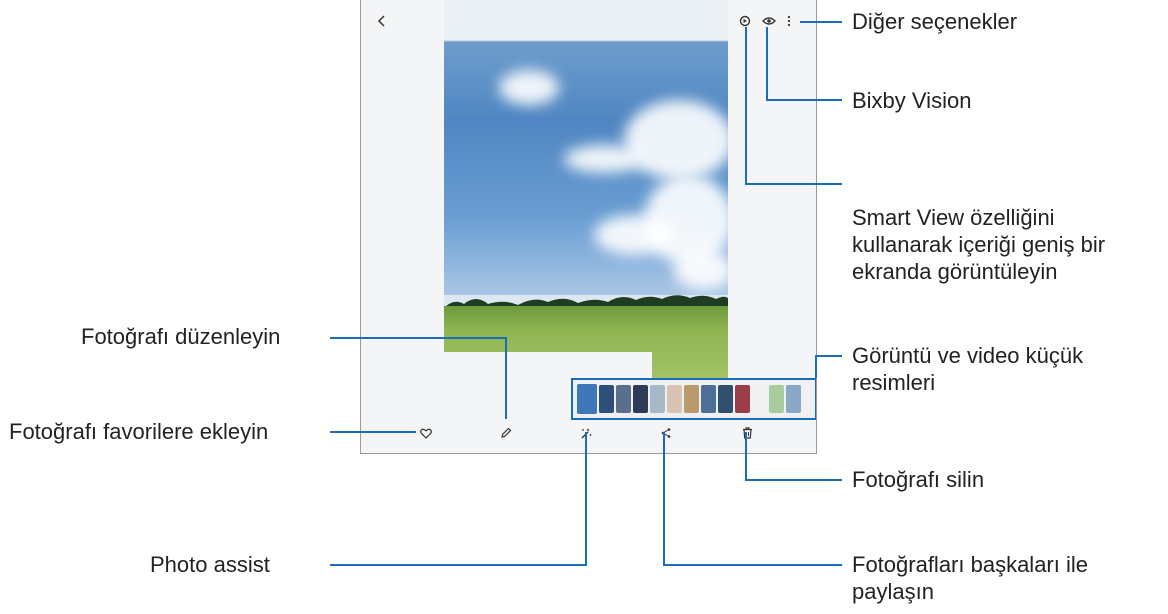 Image resolution: width=1168 pixels, height=614 pixels. Describe the element at coordinates (793, 184) in the screenshot. I see `callout-line-smartview-h` at that location.